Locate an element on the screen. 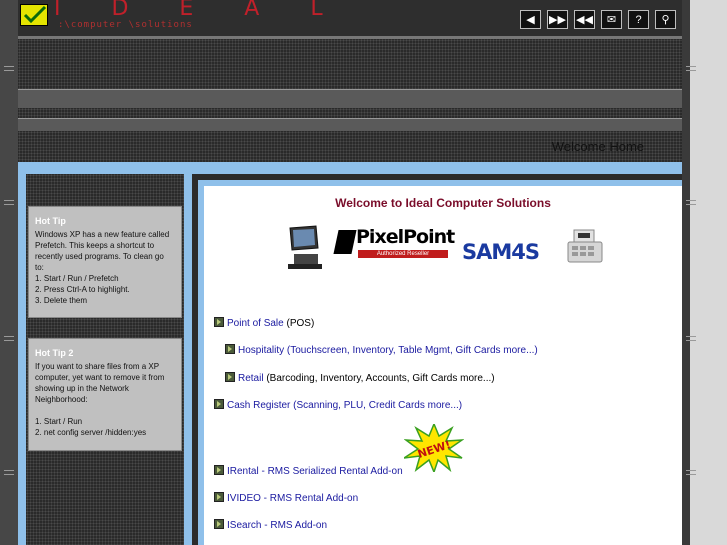 The width and height of the screenshot is (727, 545). tip-line: recently used programs. To clean go is located at coordinates (99, 256).